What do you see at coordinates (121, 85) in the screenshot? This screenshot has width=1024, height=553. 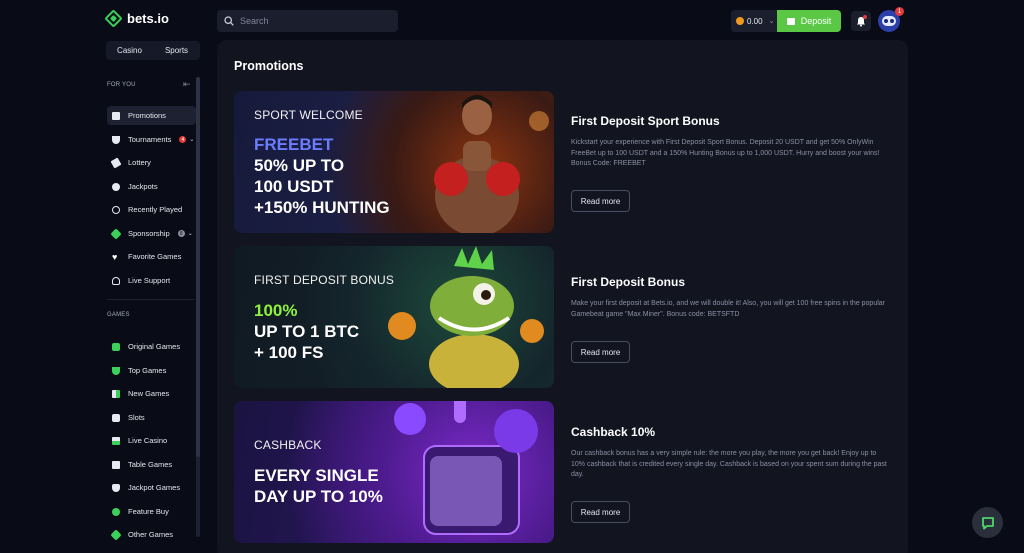 I see `section-heading-for-you: FOR YOU` at bounding box center [121, 85].